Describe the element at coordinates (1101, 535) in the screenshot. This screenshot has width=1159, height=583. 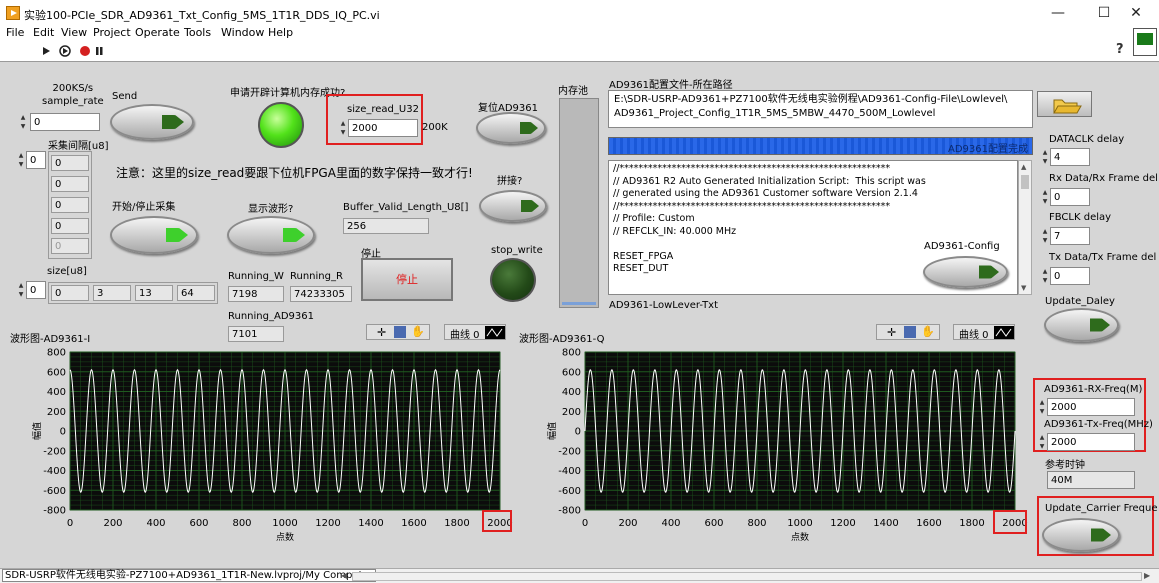
I see `update-carrier-lamp` at that location.